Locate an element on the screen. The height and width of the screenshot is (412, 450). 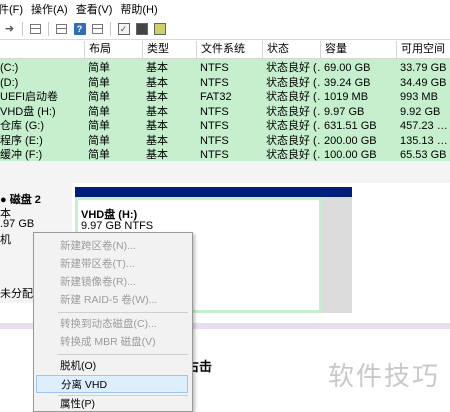
cell-free-space: 993 MB is located at coordinates (419, 97).